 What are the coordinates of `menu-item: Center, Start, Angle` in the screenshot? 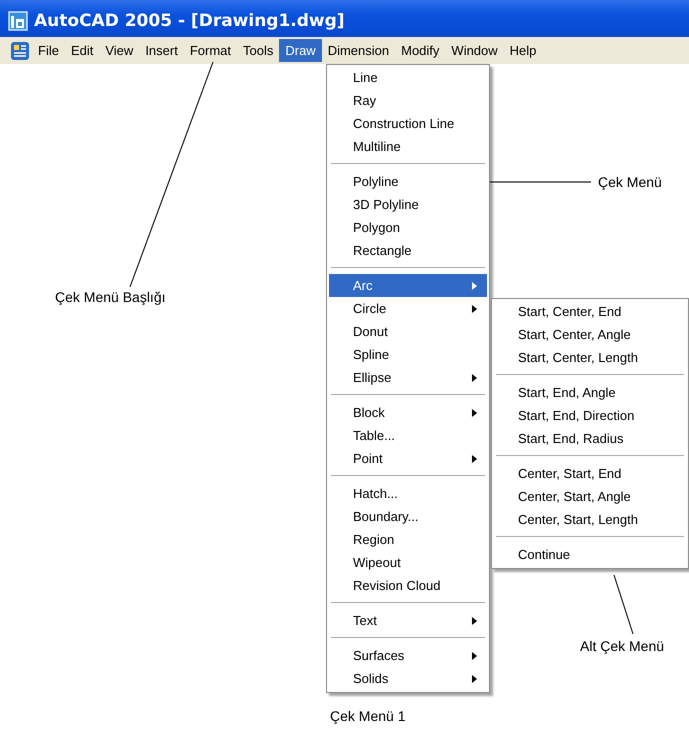 It's located at (590, 496).